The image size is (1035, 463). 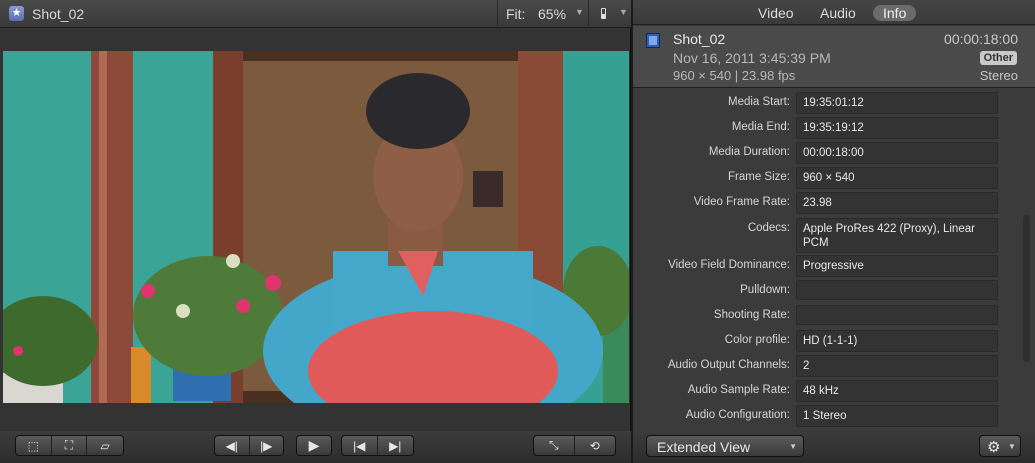 I want to click on play-group: ▶, so click(x=314, y=445).